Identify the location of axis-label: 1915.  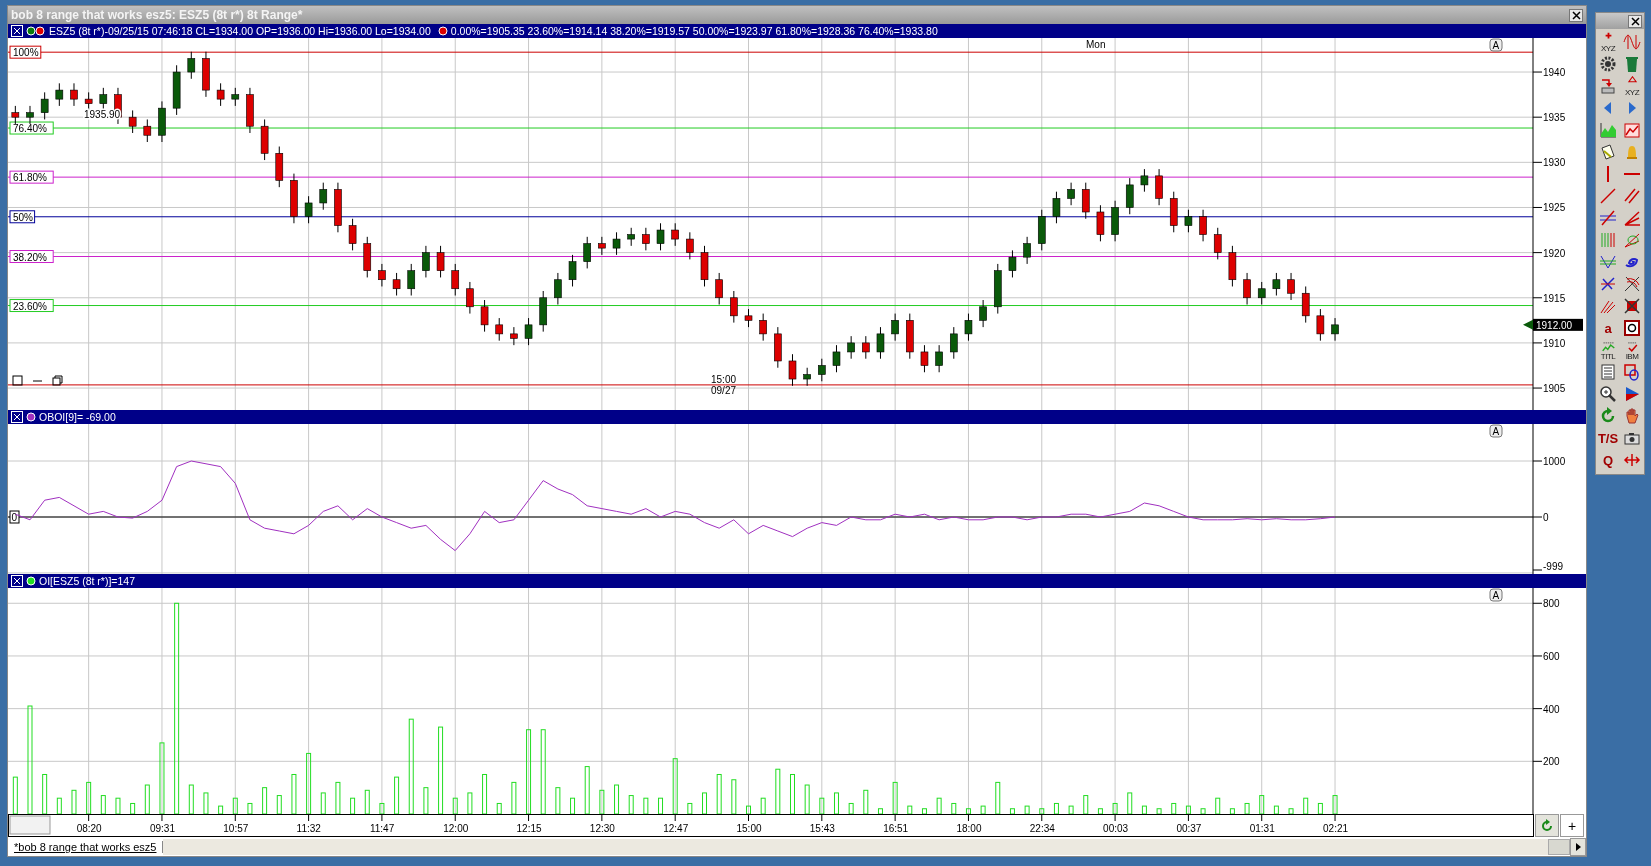
(1554, 298).